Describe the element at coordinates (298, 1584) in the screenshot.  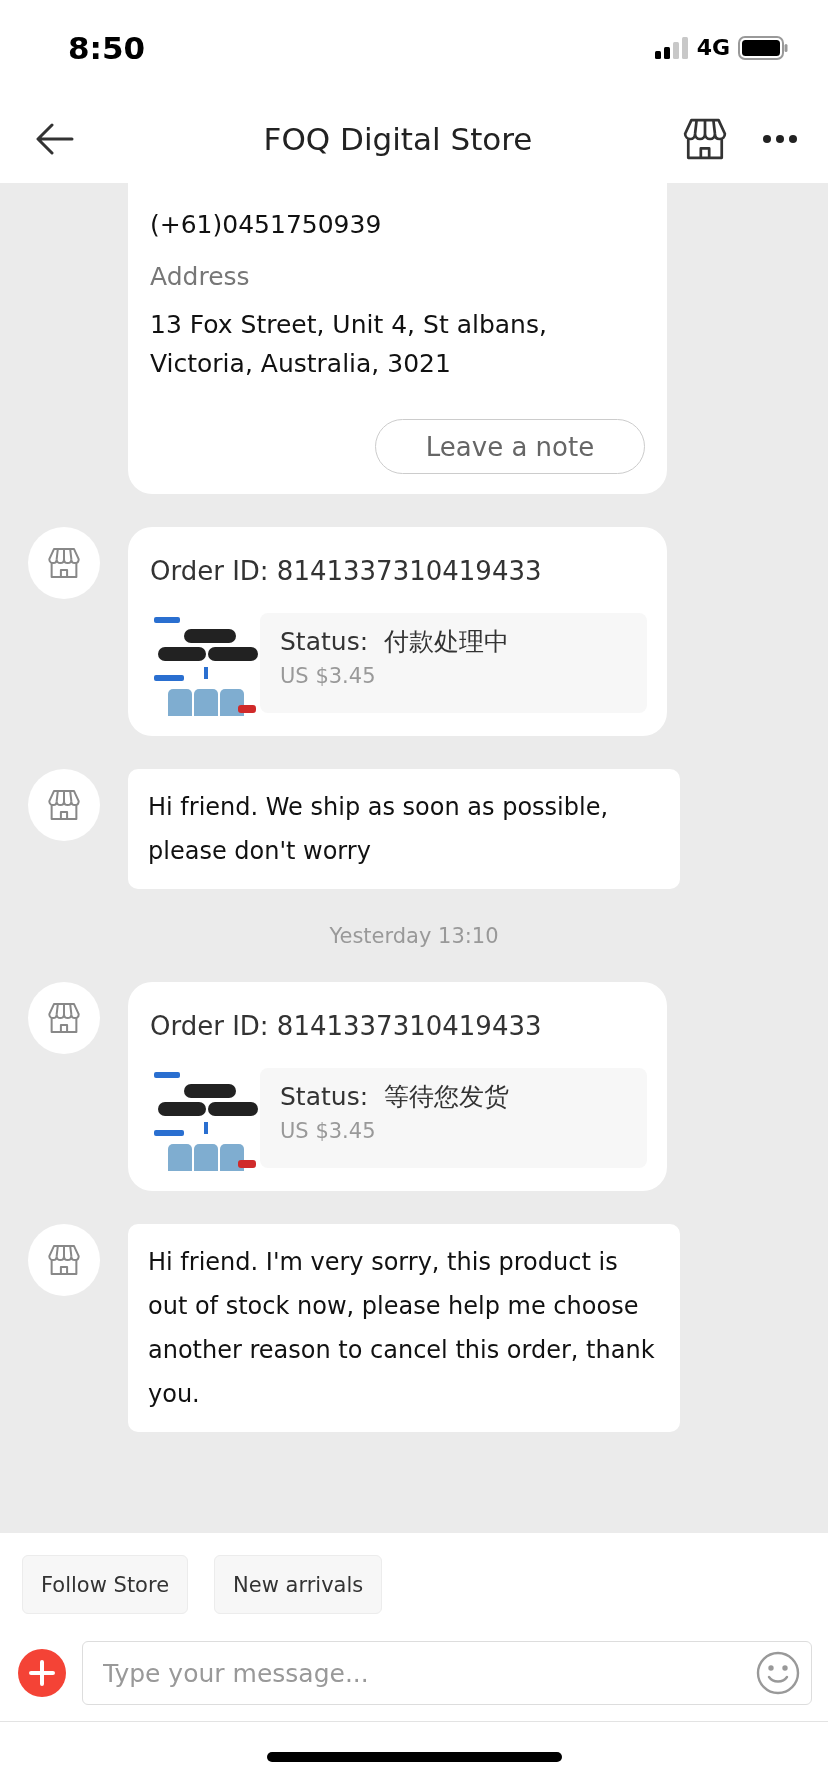
I see `quick-reply-chip: New arrivals` at that location.